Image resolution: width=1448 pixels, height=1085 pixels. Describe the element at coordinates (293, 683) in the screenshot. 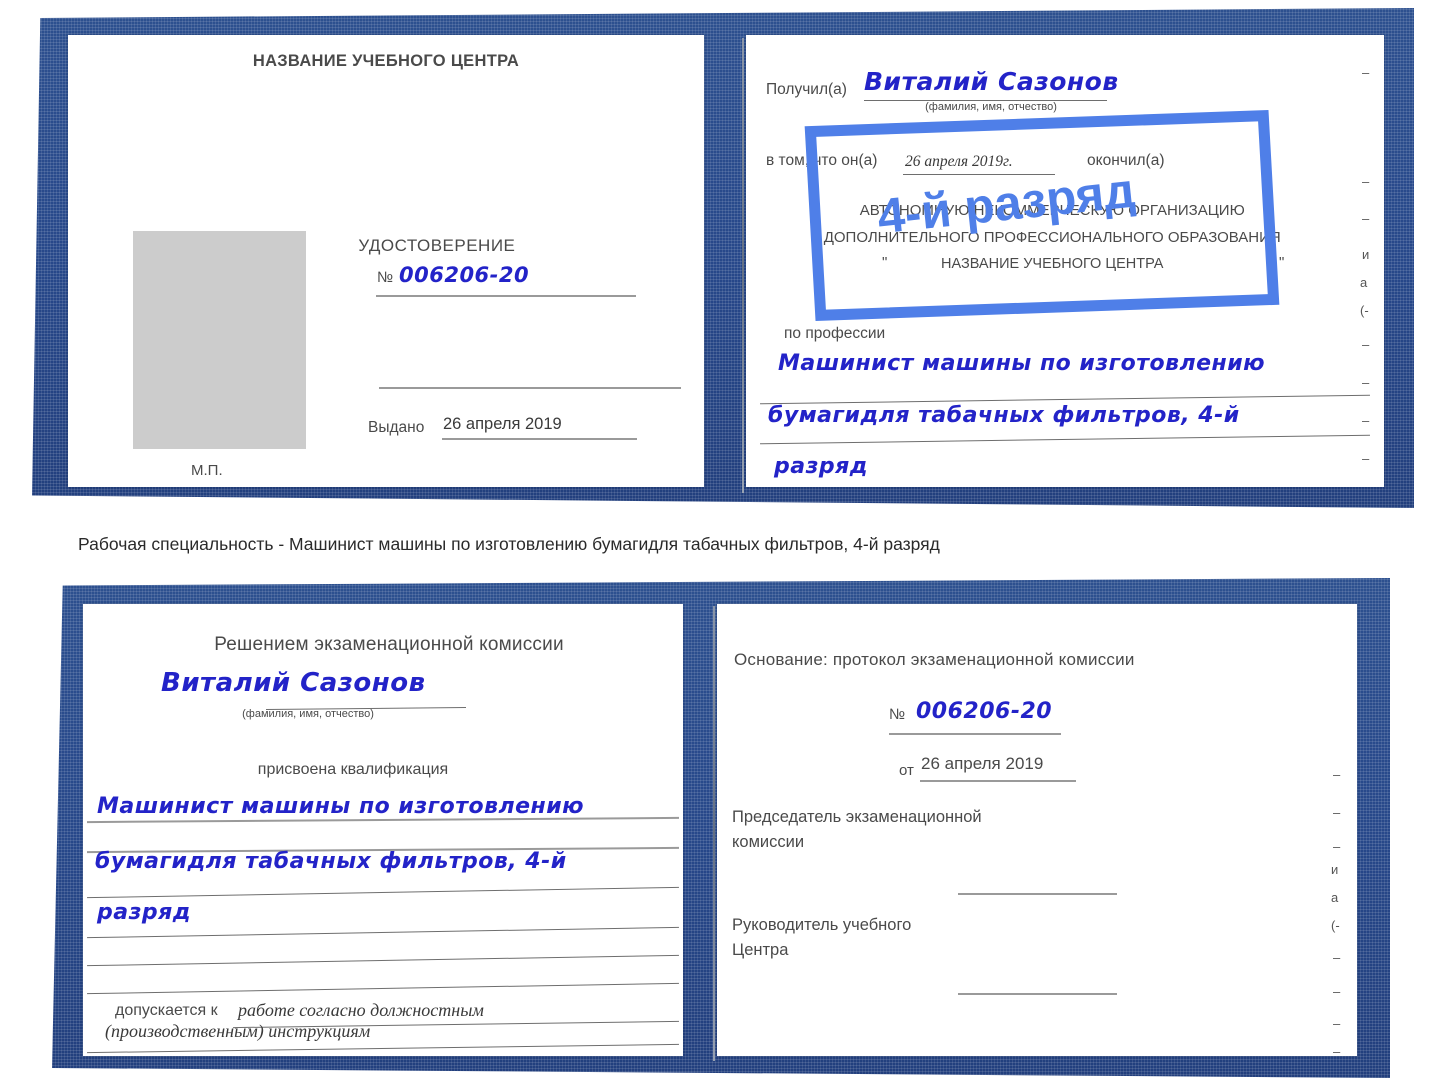

I see `bottom-name-value: Виталий Сазонов` at that location.